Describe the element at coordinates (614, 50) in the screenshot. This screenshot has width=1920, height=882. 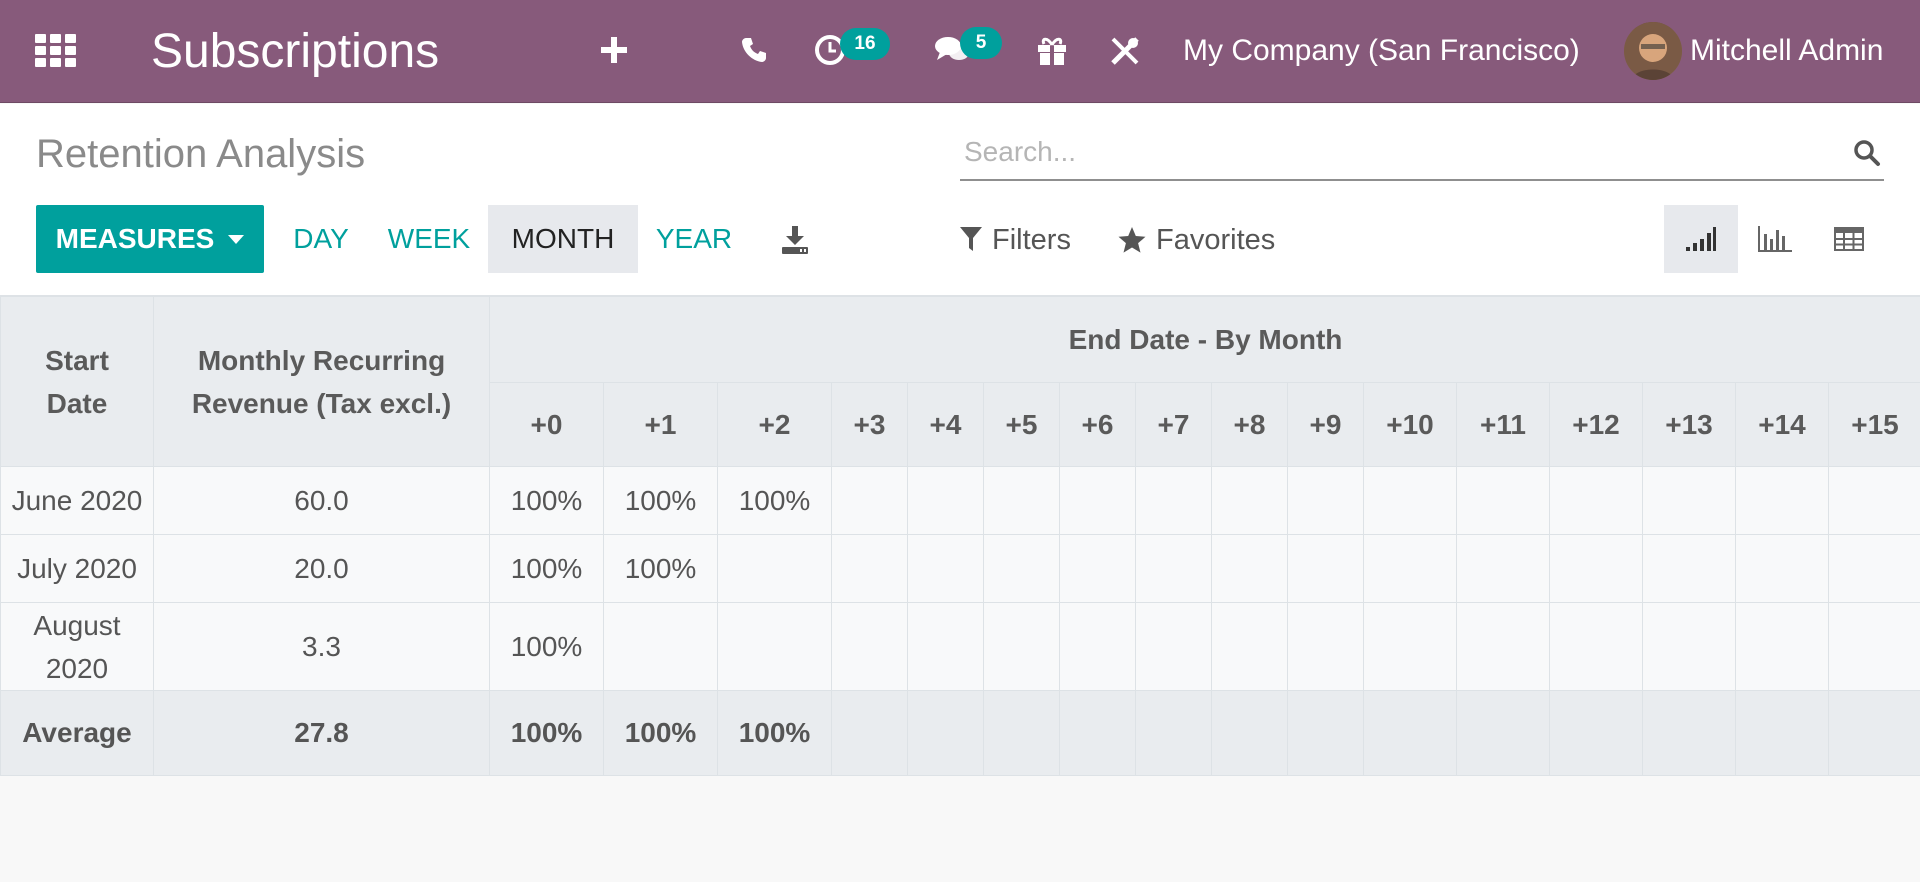
I see `plus-icon` at that location.